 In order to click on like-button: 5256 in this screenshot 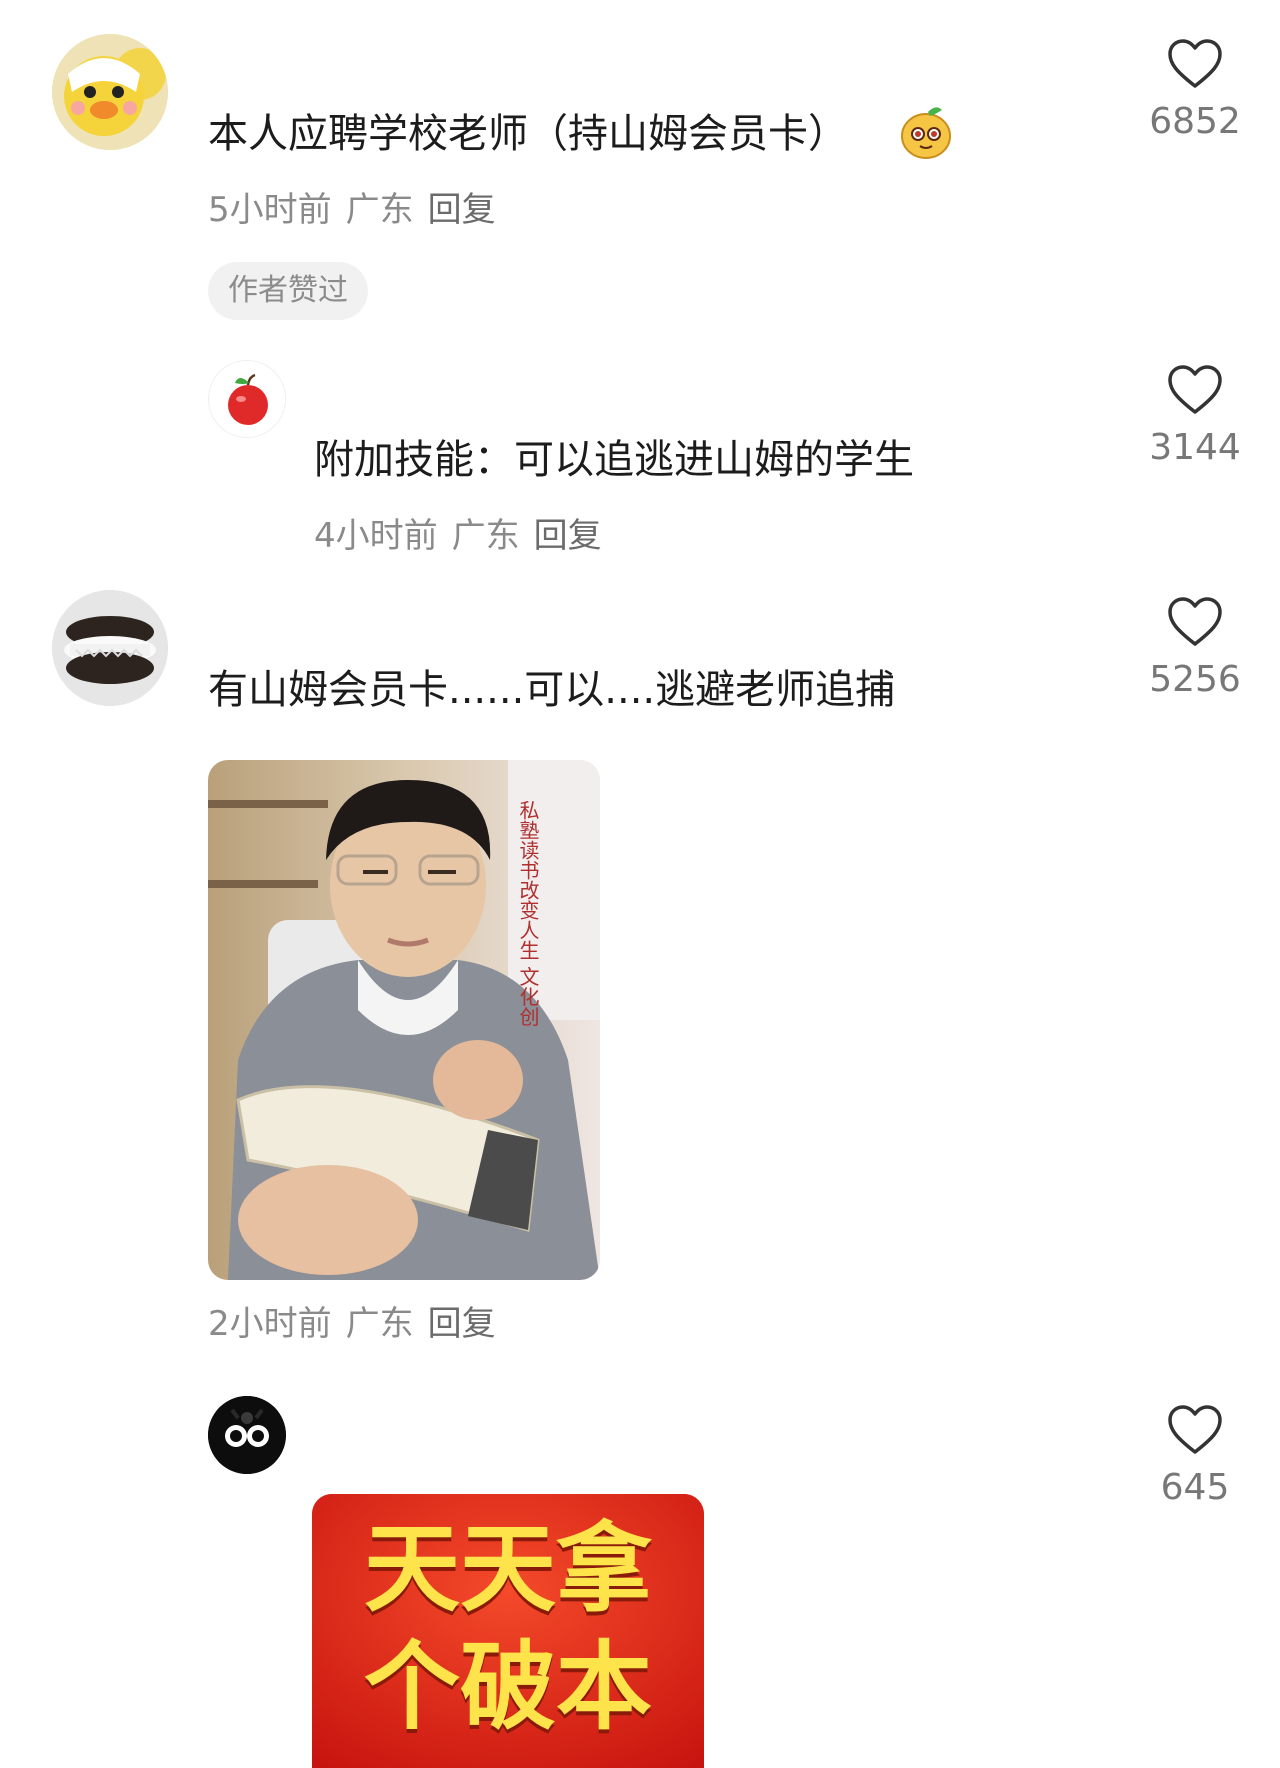, I will do `click(1195, 649)`.